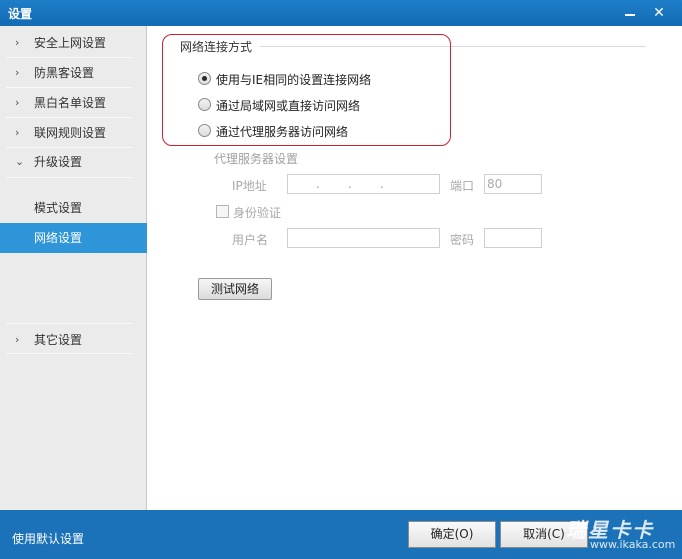 This screenshot has height=559, width=682. What do you see at coordinates (204, 104) in the screenshot?
I see `radio-direct-lan` at bounding box center [204, 104].